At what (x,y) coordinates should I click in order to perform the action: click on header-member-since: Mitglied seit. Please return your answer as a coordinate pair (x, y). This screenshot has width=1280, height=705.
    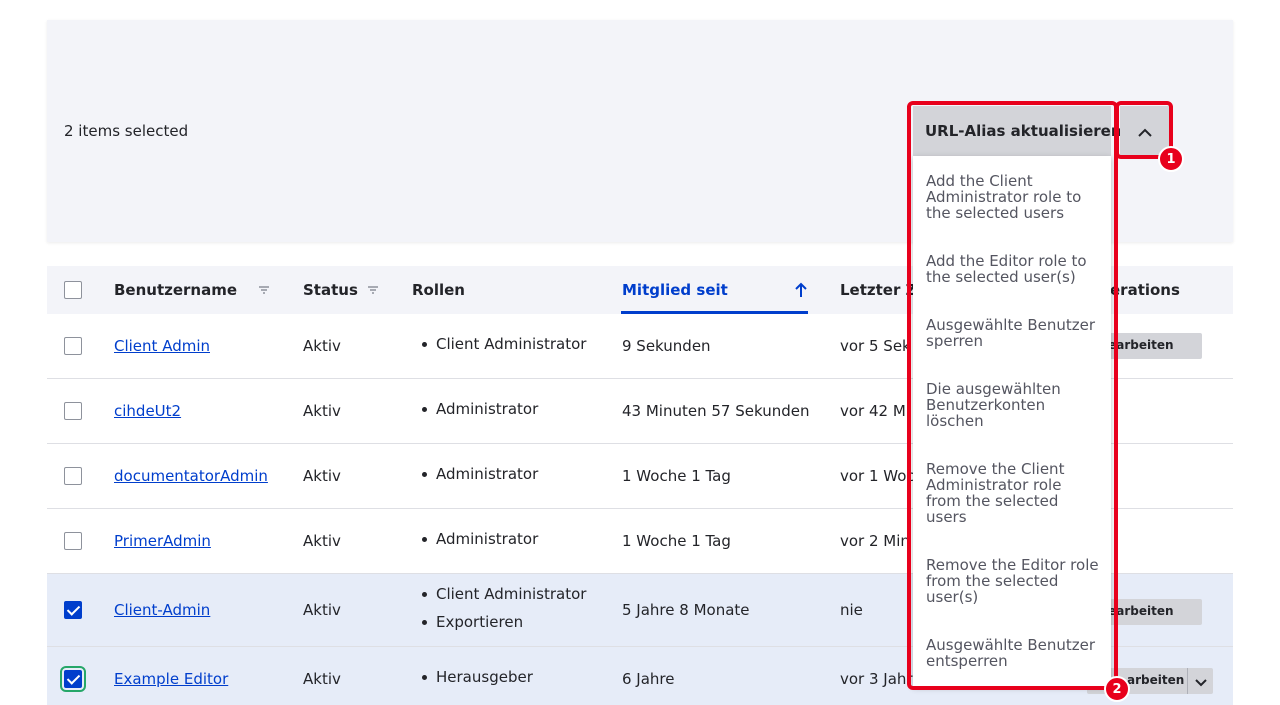
    Looking at the image, I should click on (675, 290).